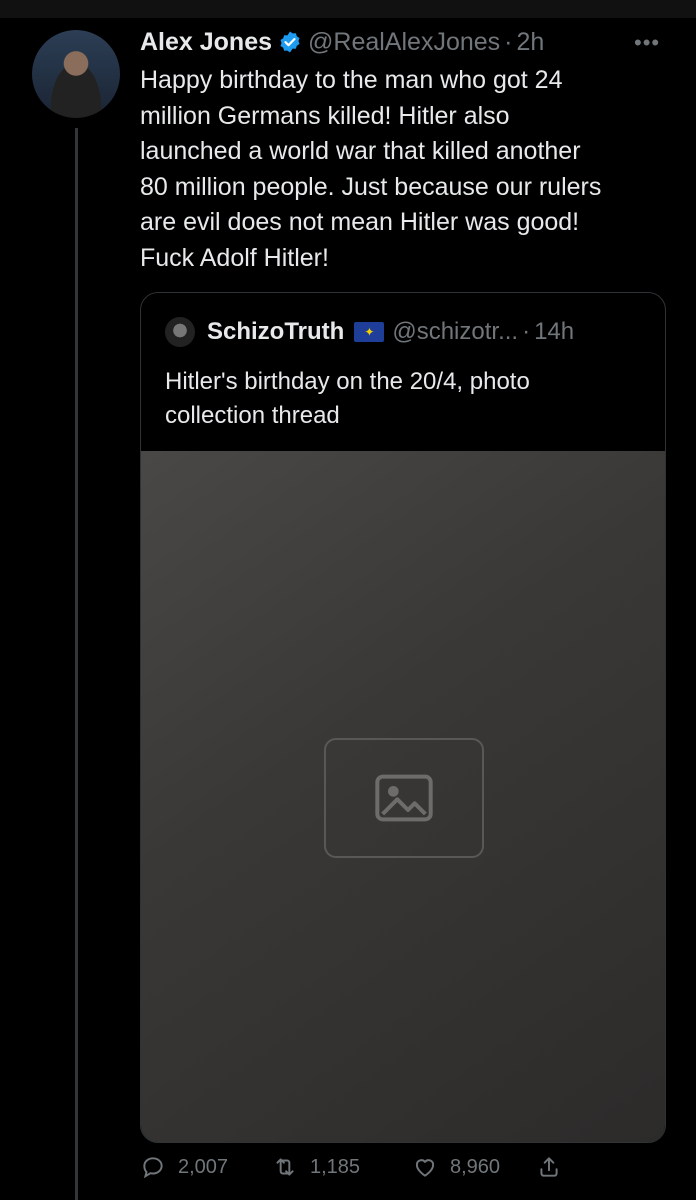  I want to click on retweet-button: 1,185, so click(316, 1167).